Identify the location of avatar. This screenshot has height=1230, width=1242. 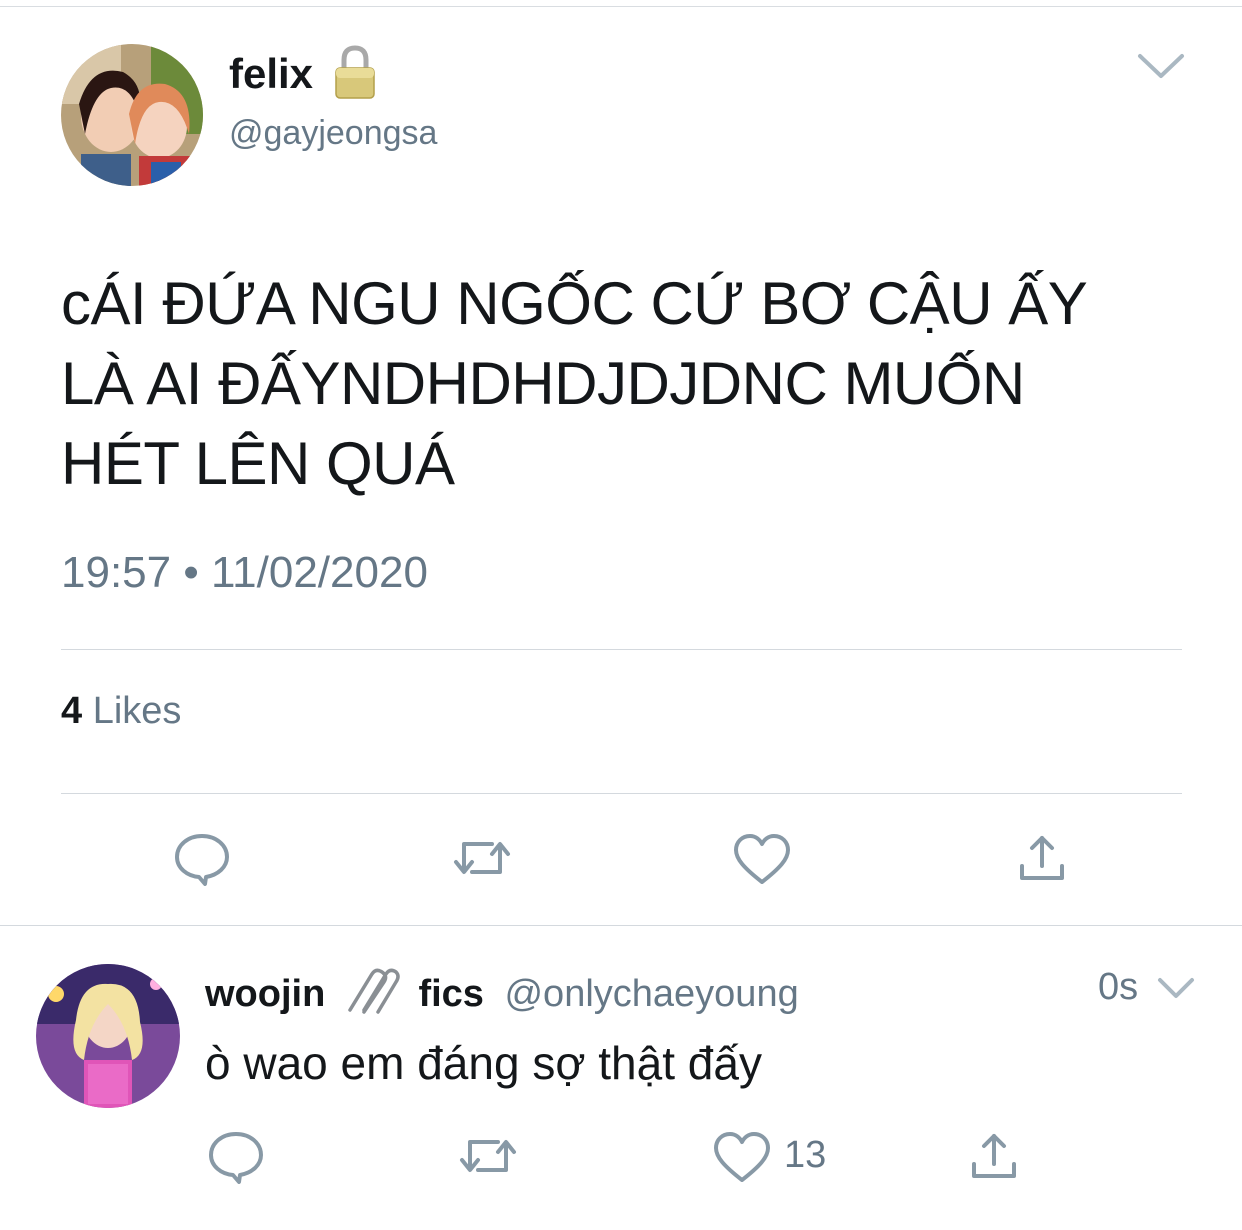
(132, 115).